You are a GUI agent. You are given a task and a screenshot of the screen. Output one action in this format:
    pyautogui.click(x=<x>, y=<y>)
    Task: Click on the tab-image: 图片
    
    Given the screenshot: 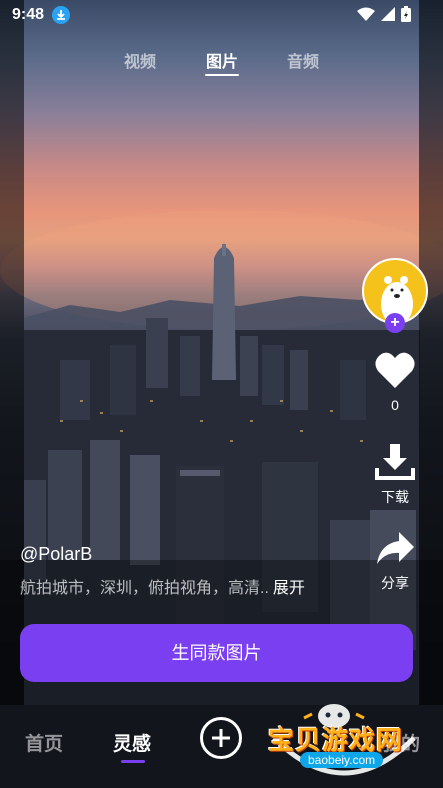 What is the action you would take?
    pyautogui.click(x=222, y=60)
    